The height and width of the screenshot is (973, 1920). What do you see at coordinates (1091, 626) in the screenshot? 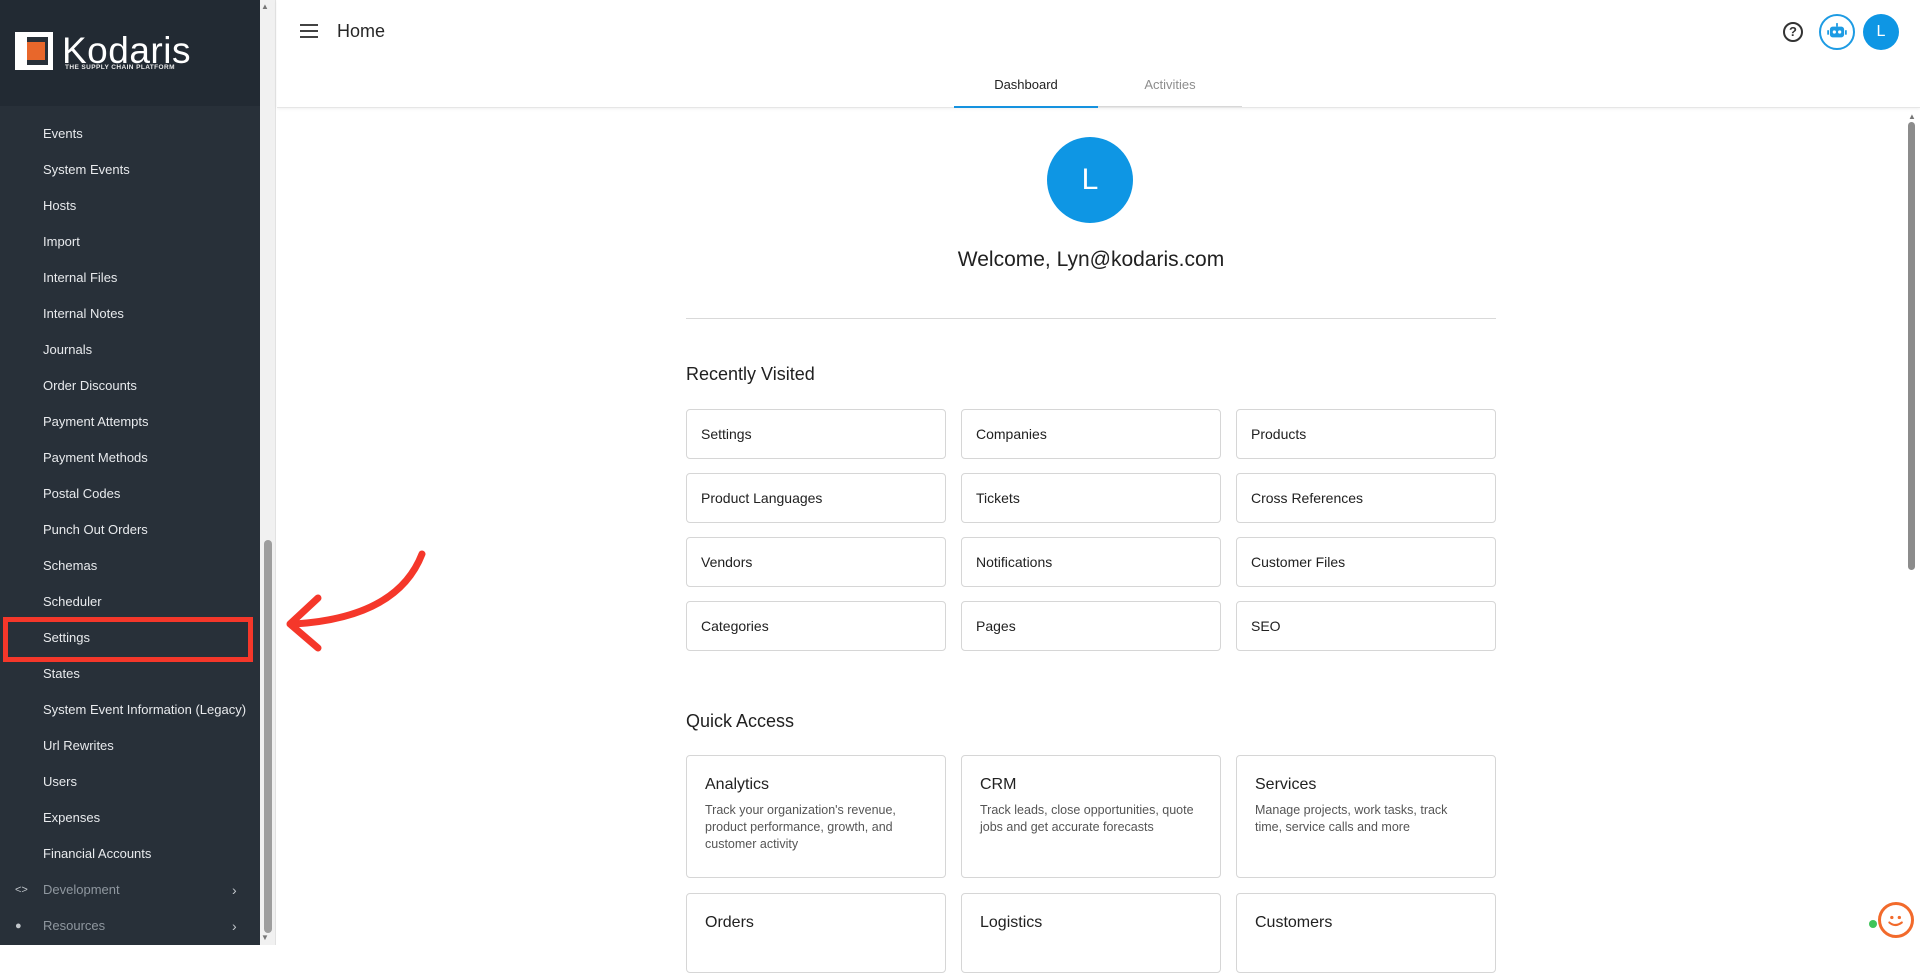
I see `recent-card-pages: Pages` at bounding box center [1091, 626].